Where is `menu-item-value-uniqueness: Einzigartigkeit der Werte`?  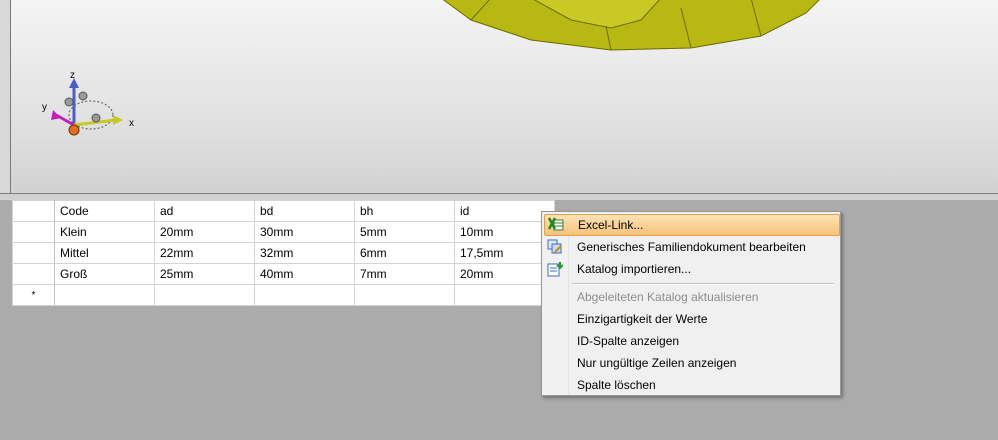 menu-item-value-uniqueness: Einzigartigkeit der Werte is located at coordinates (691, 319).